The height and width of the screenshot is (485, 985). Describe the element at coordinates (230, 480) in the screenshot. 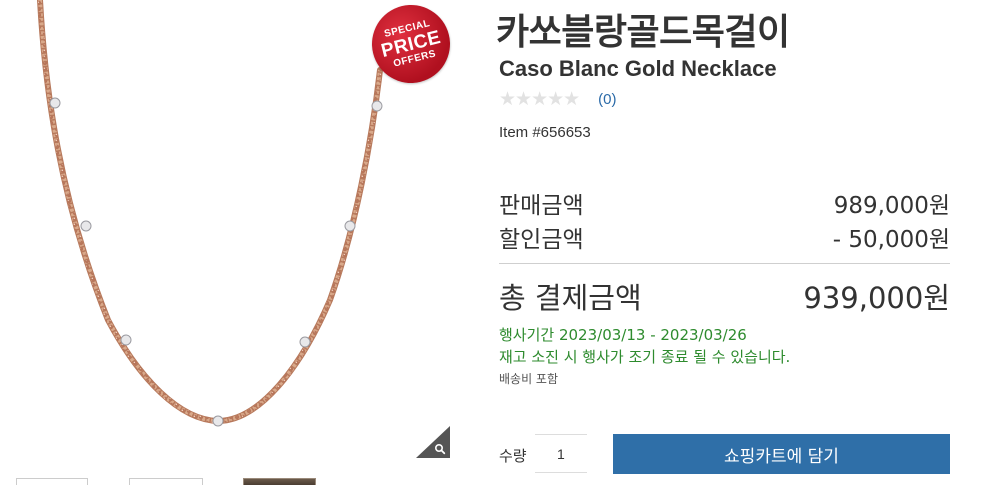

I see `thumbnail-strip` at that location.